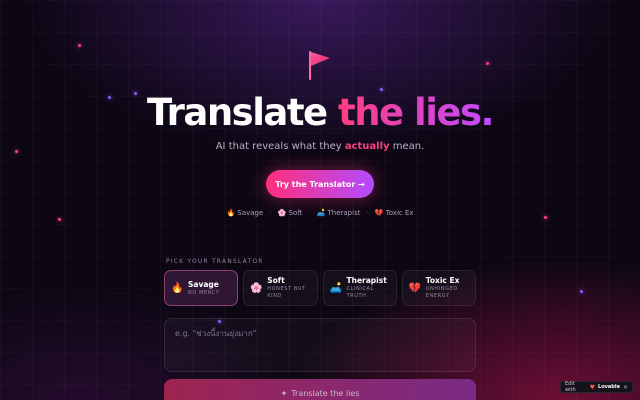 The image size is (640, 400). I want to click on card-desc: HONEST BUT KIND, so click(286, 292).